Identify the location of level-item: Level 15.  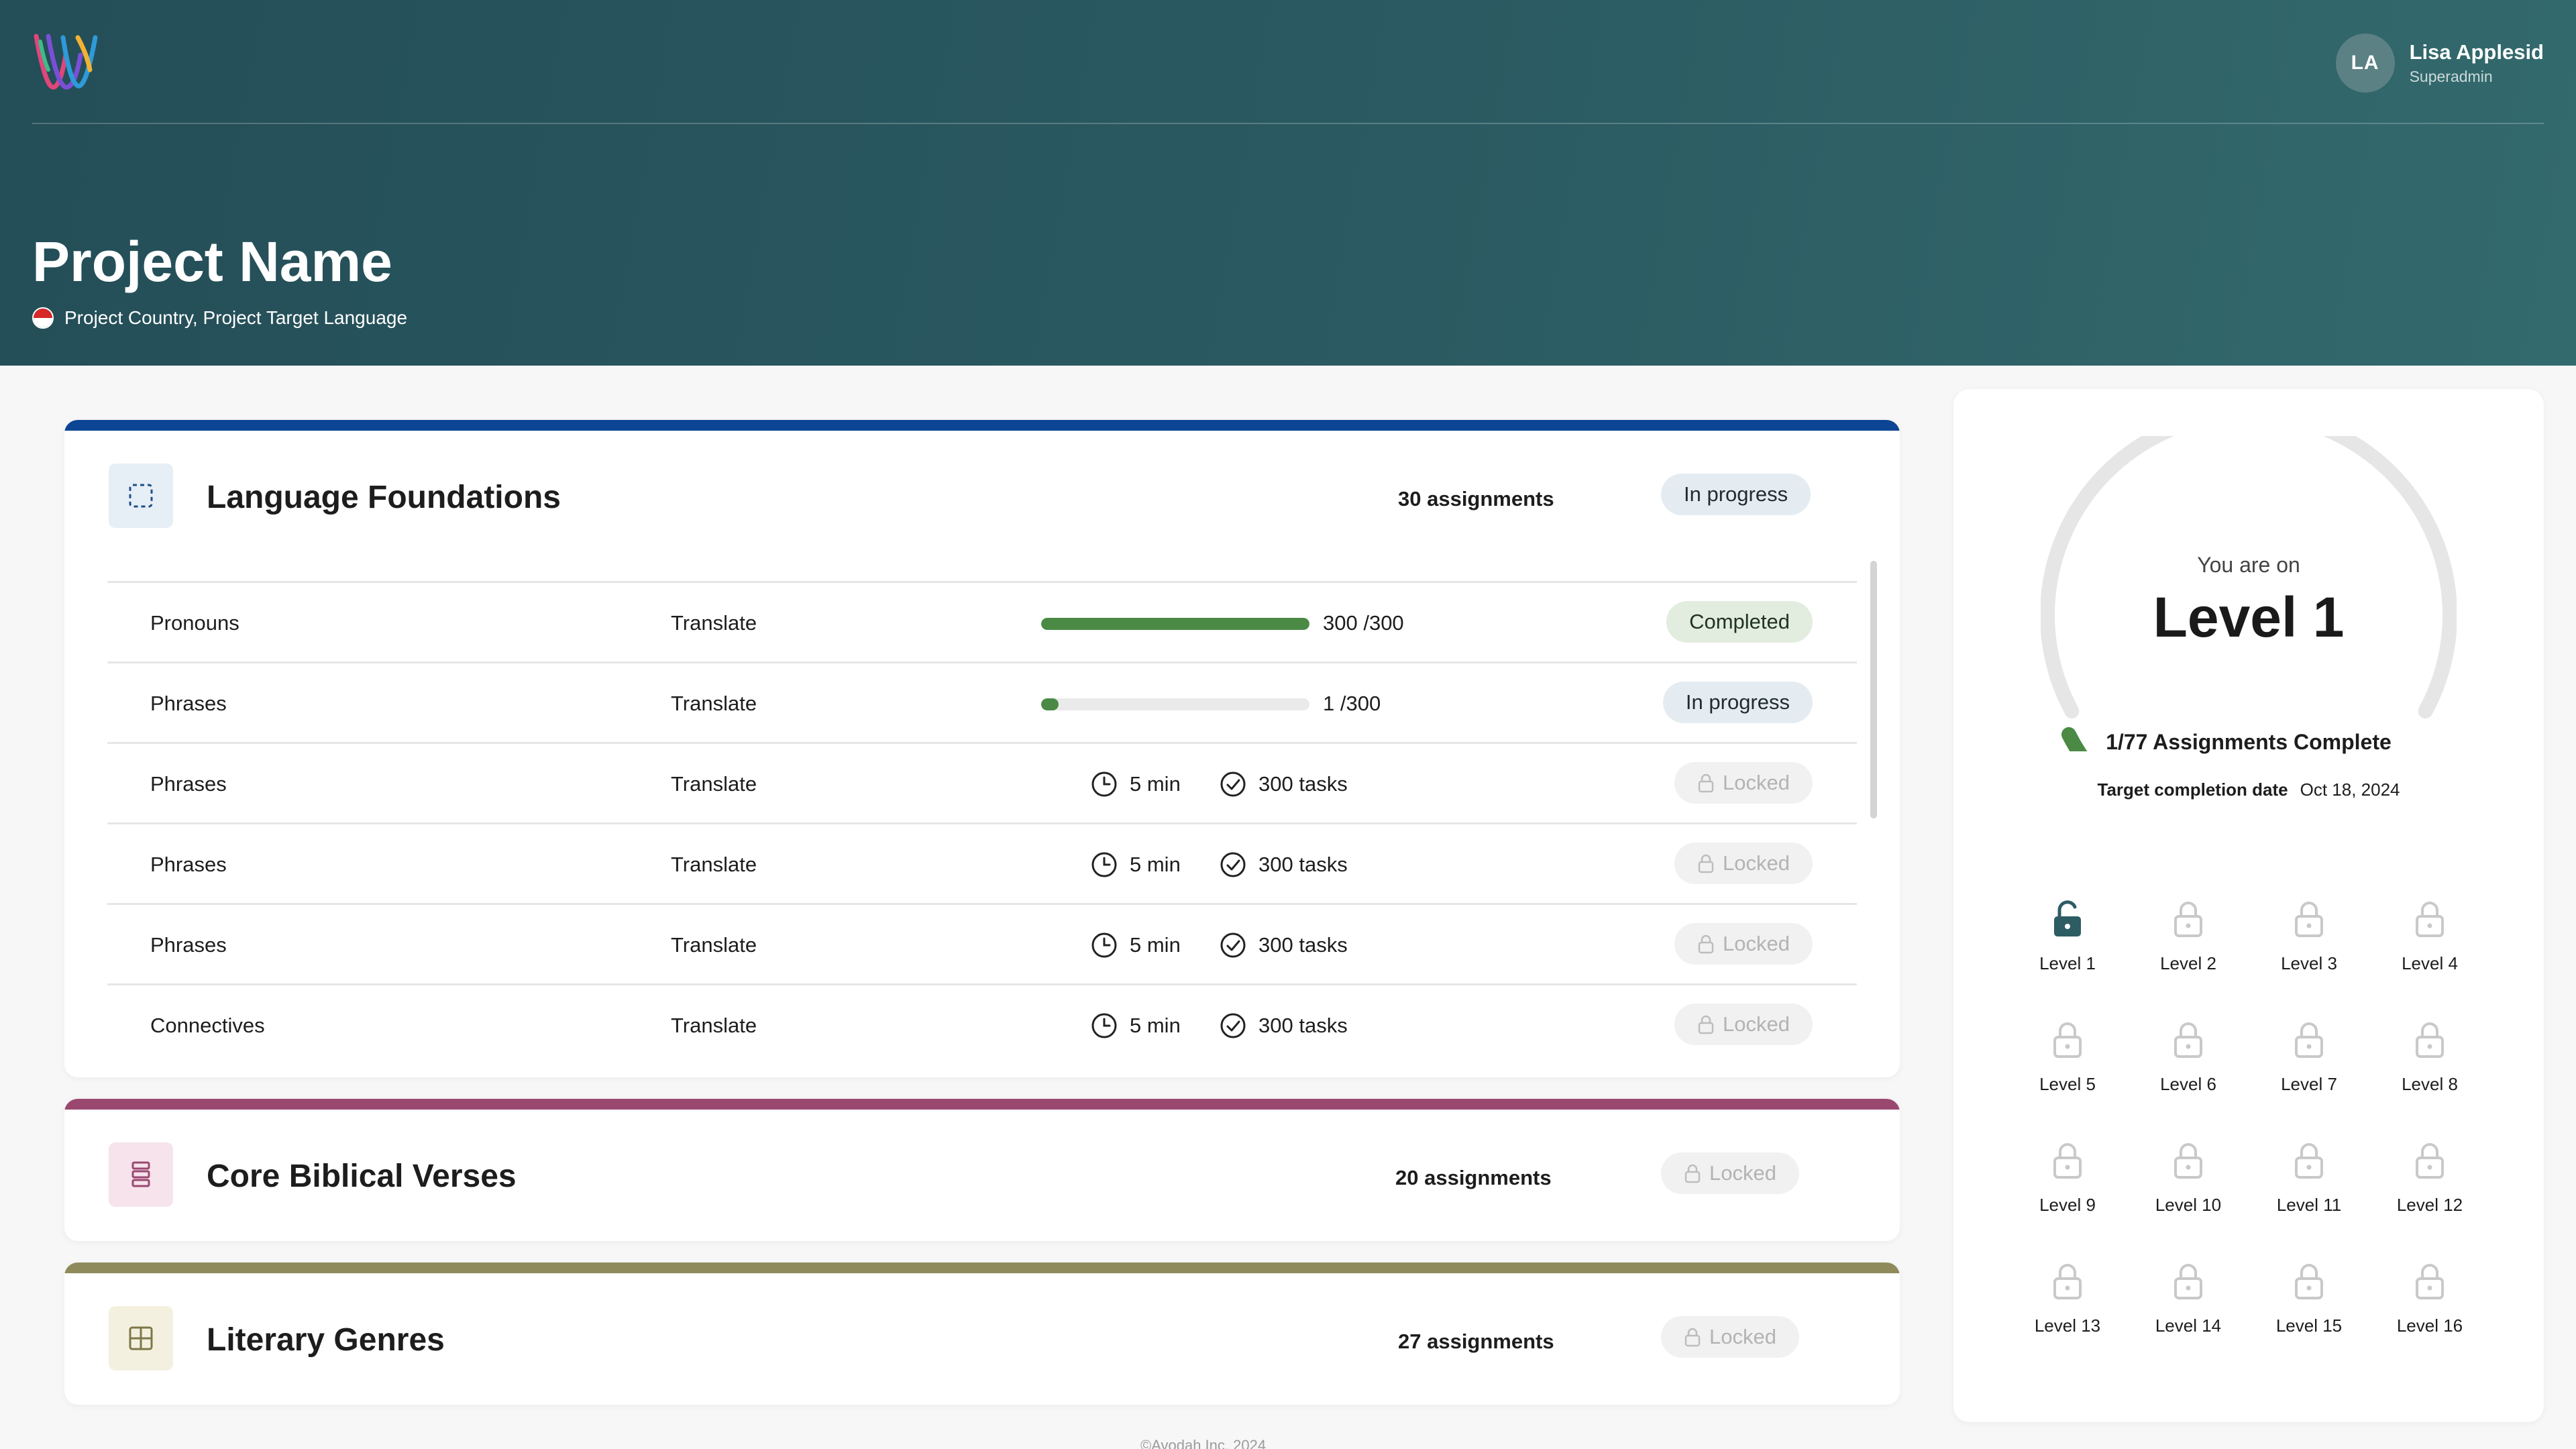
(2309, 1311).